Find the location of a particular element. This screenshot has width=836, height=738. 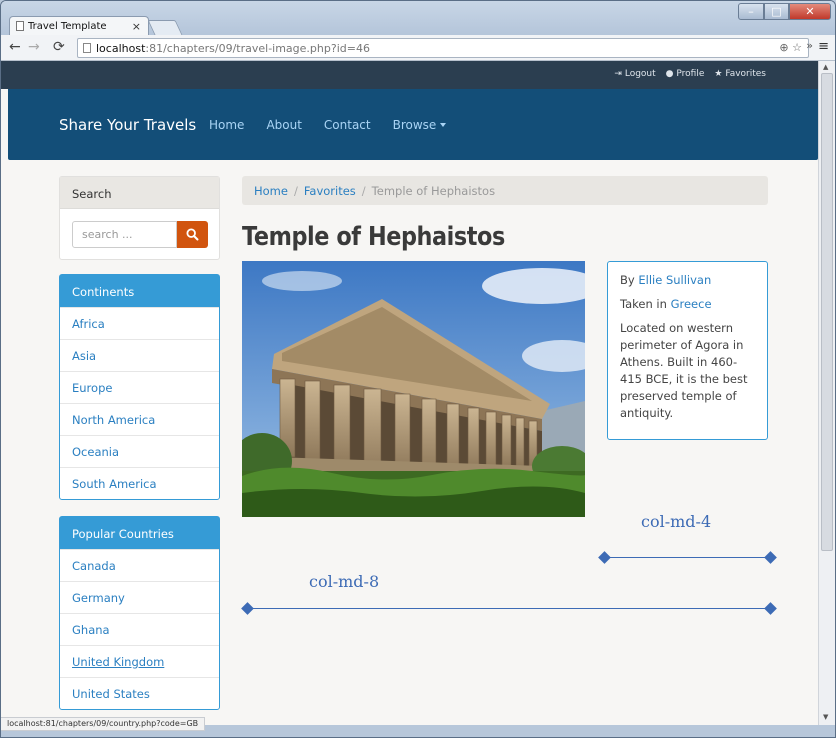

new-tab-button is located at coordinates (165, 27).